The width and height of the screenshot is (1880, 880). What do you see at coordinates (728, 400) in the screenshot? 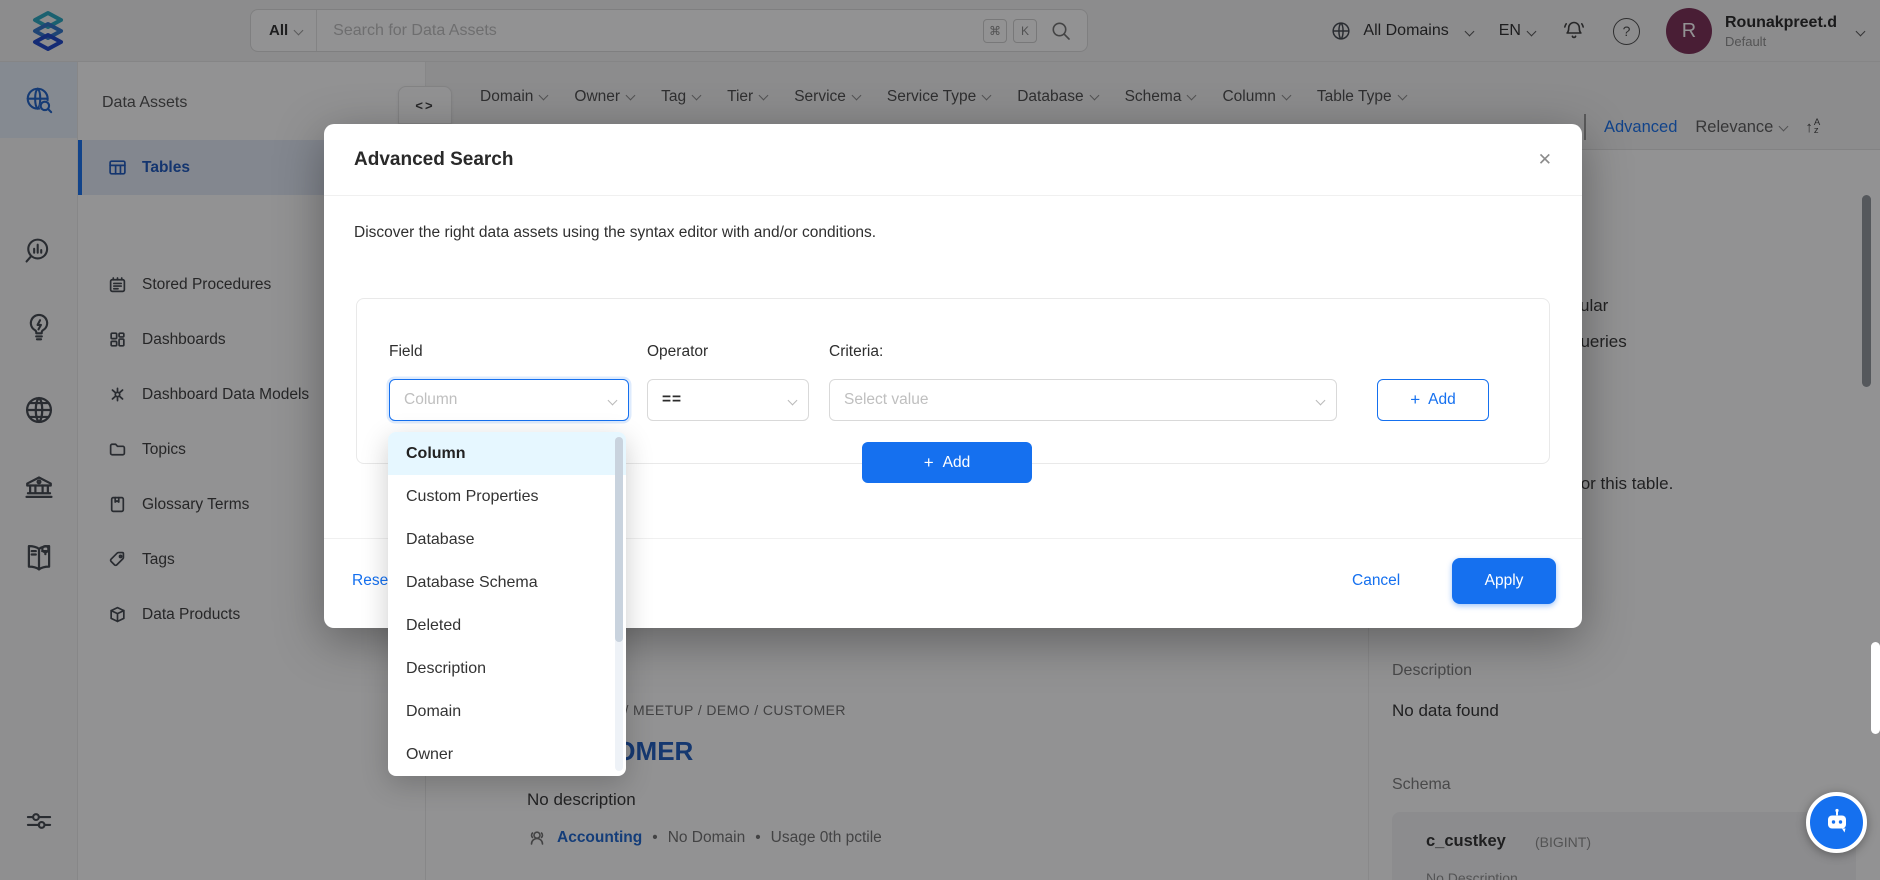
I see `operator-select: ==` at bounding box center [728, 400].